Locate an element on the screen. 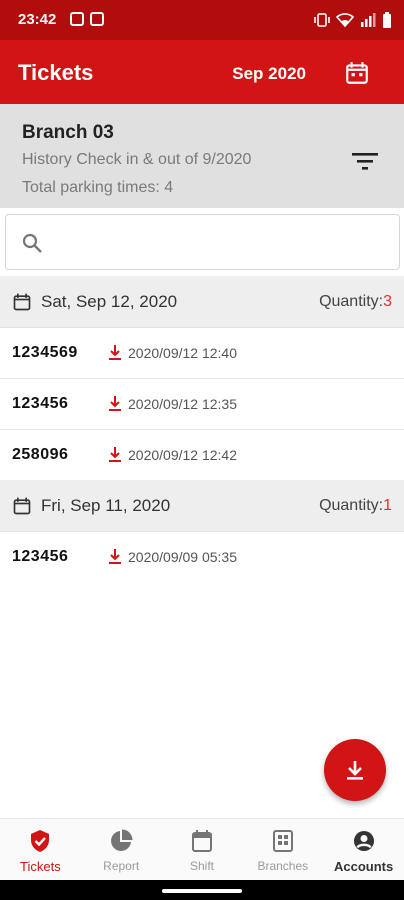 This screenshot has width=404, height=900. account-icon is located at coordinates (363, 841).